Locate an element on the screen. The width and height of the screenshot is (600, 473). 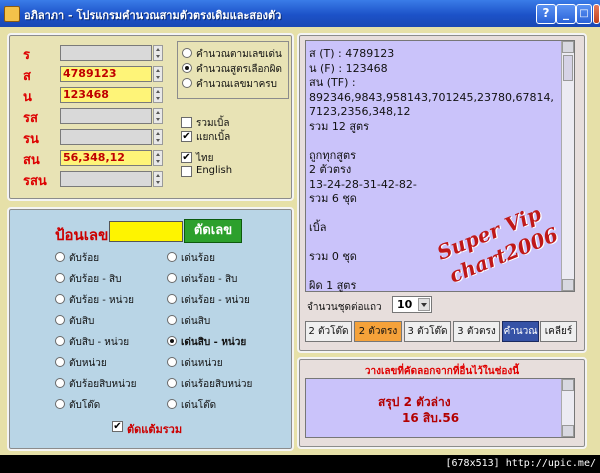
result-tab-button: 3 ตัวตรง is located at coordinates (476, 331).